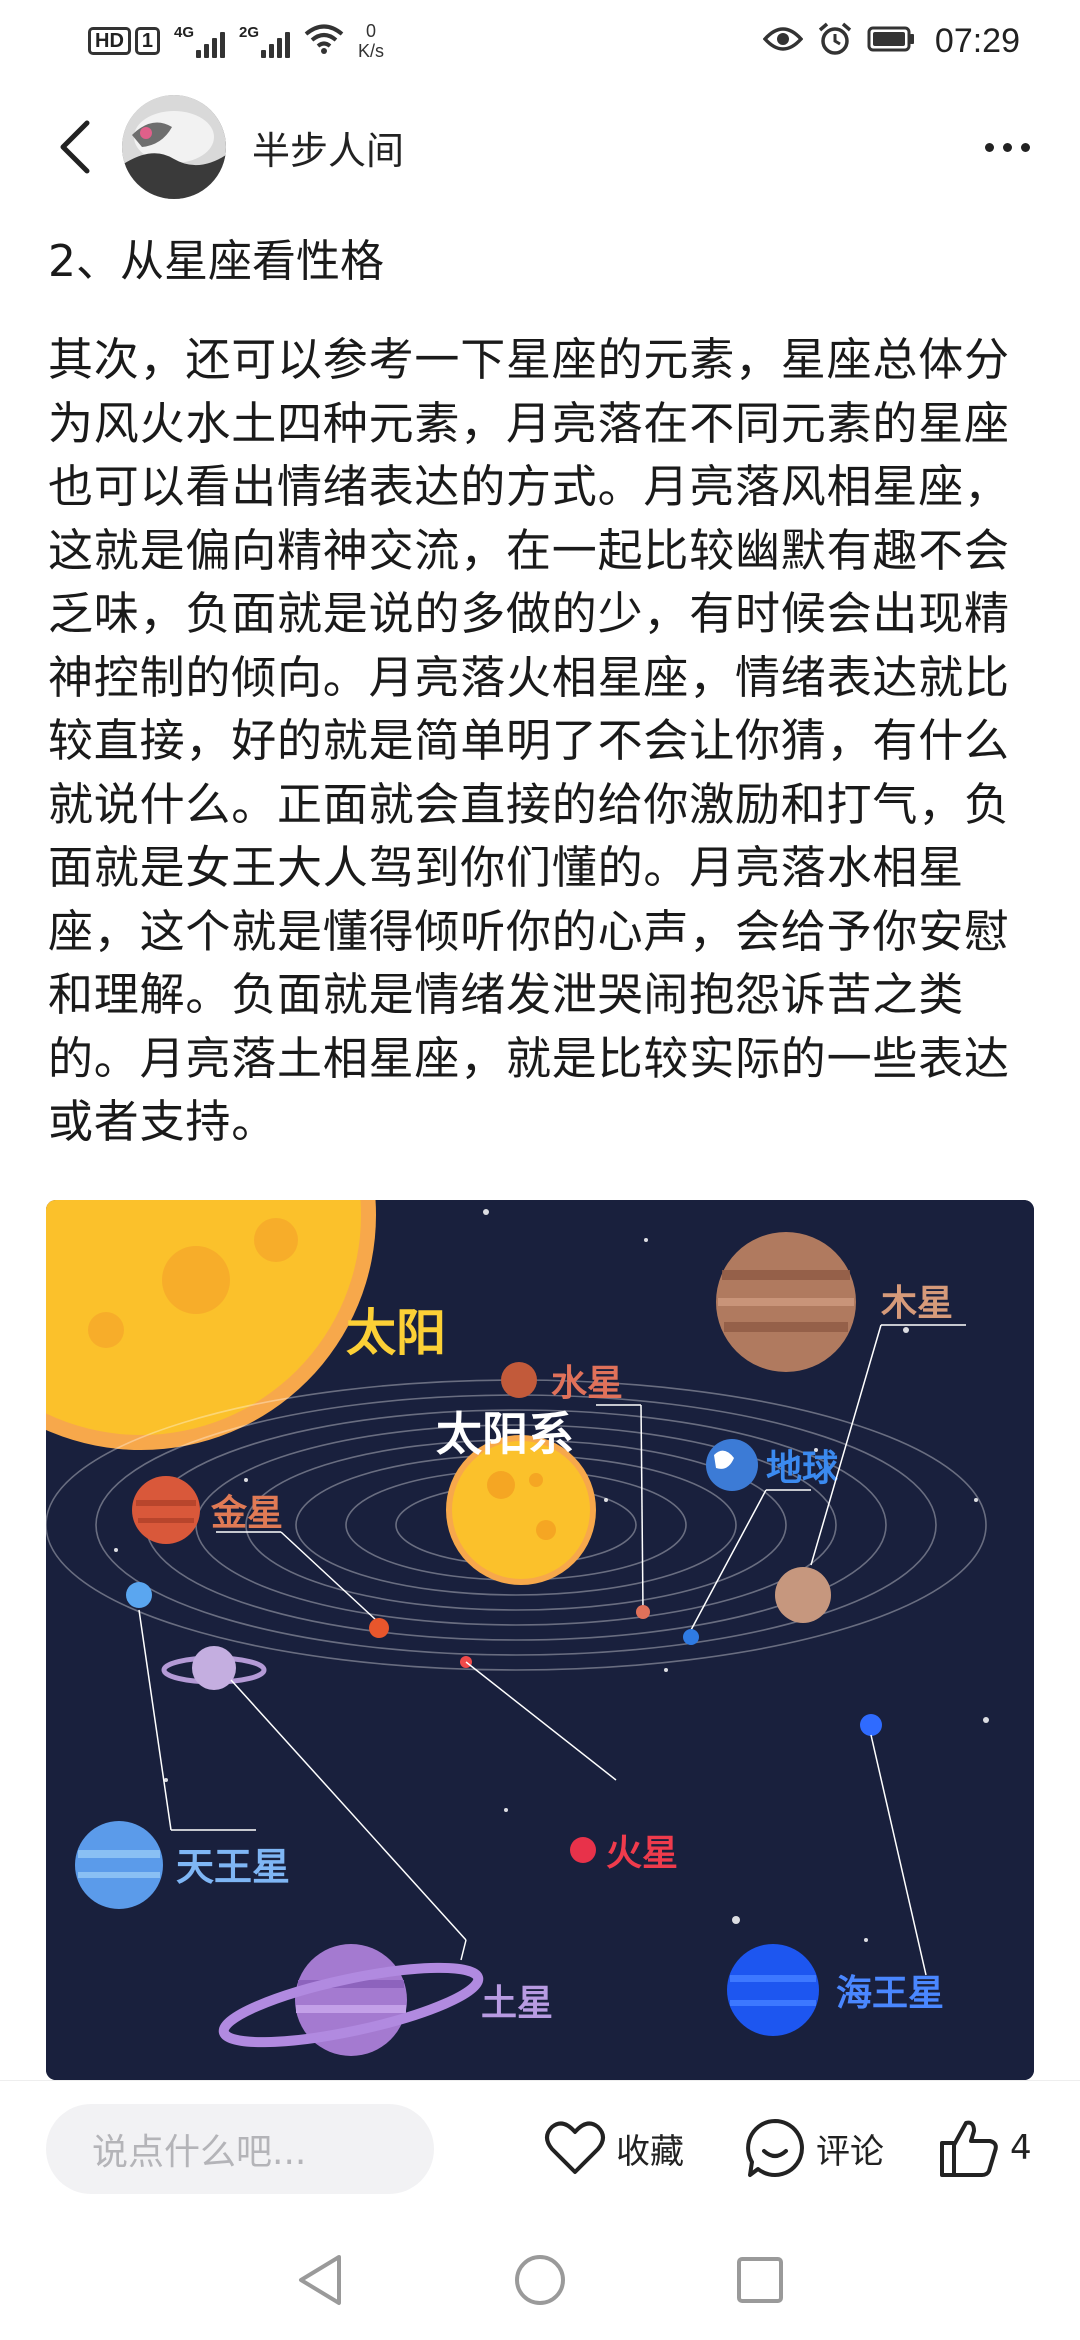 Image resolution: width=1080 pixels, height=2340 pixels. Describe the element at coordinates (396, 1333) in the screenshot. I see `label-sun: 太阳` at that location.